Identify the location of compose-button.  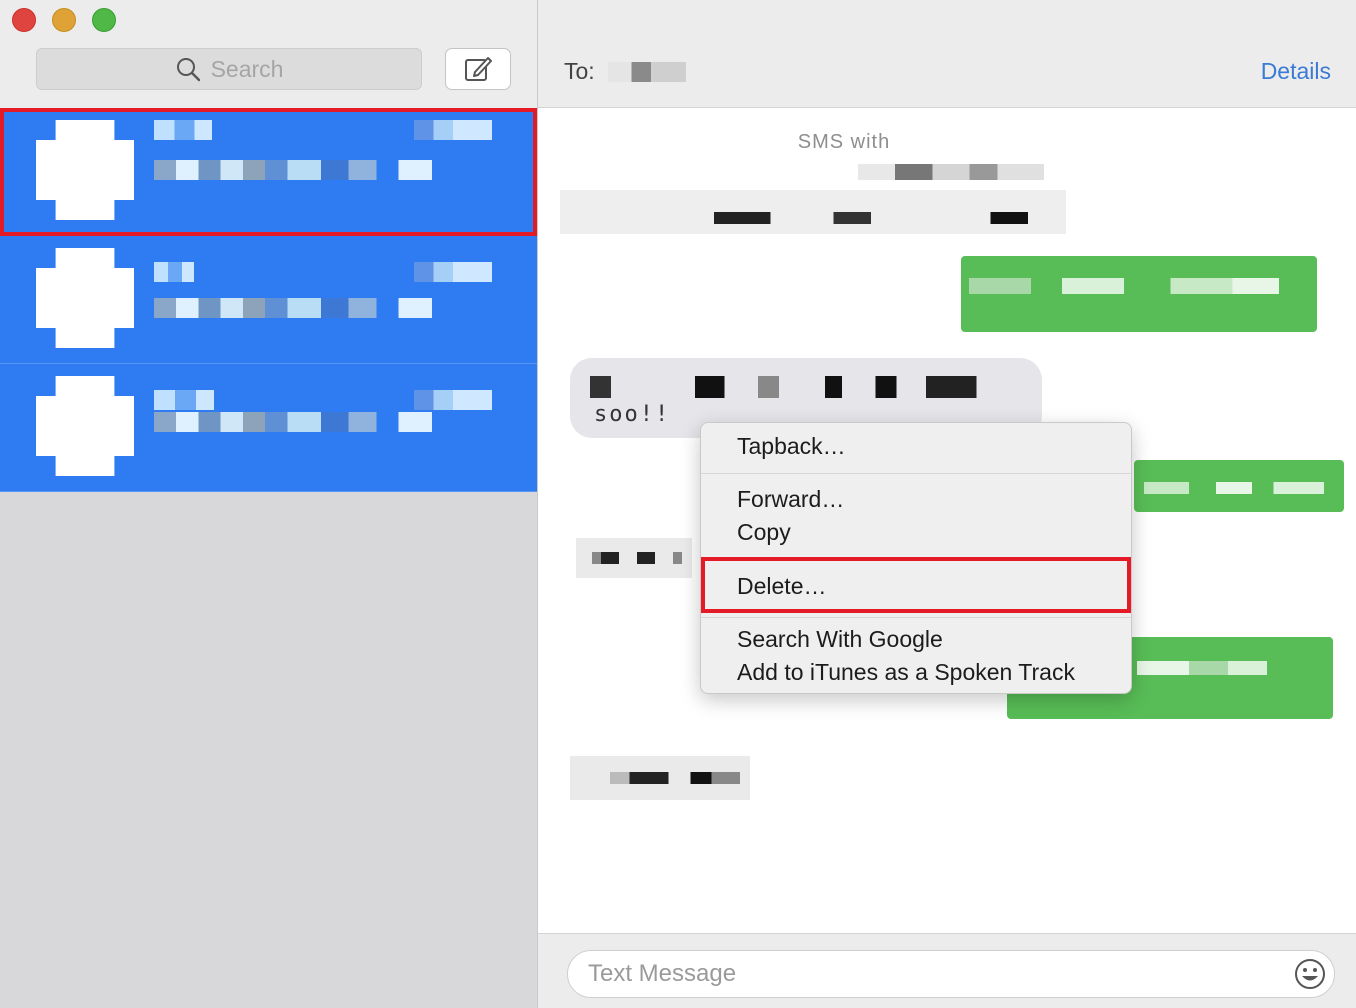
(478, 69).